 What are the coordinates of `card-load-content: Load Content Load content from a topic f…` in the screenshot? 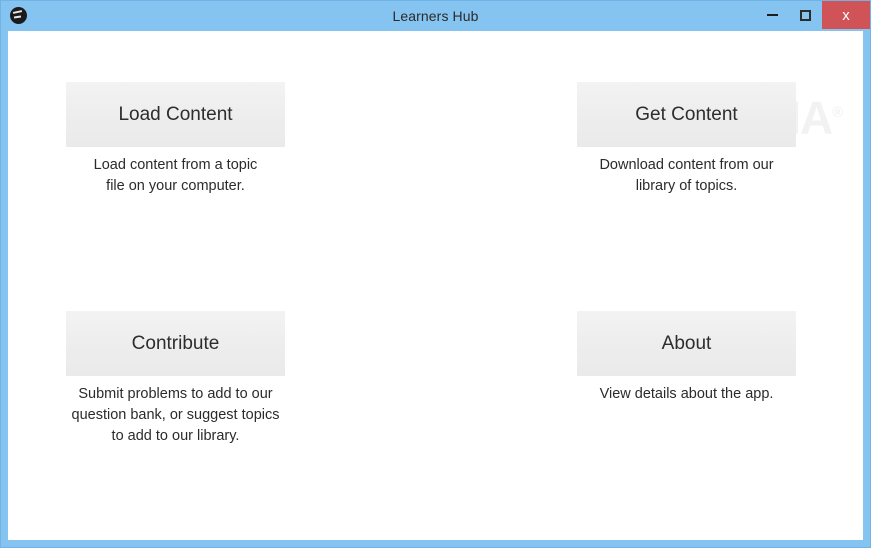 It's located at (175, 139).